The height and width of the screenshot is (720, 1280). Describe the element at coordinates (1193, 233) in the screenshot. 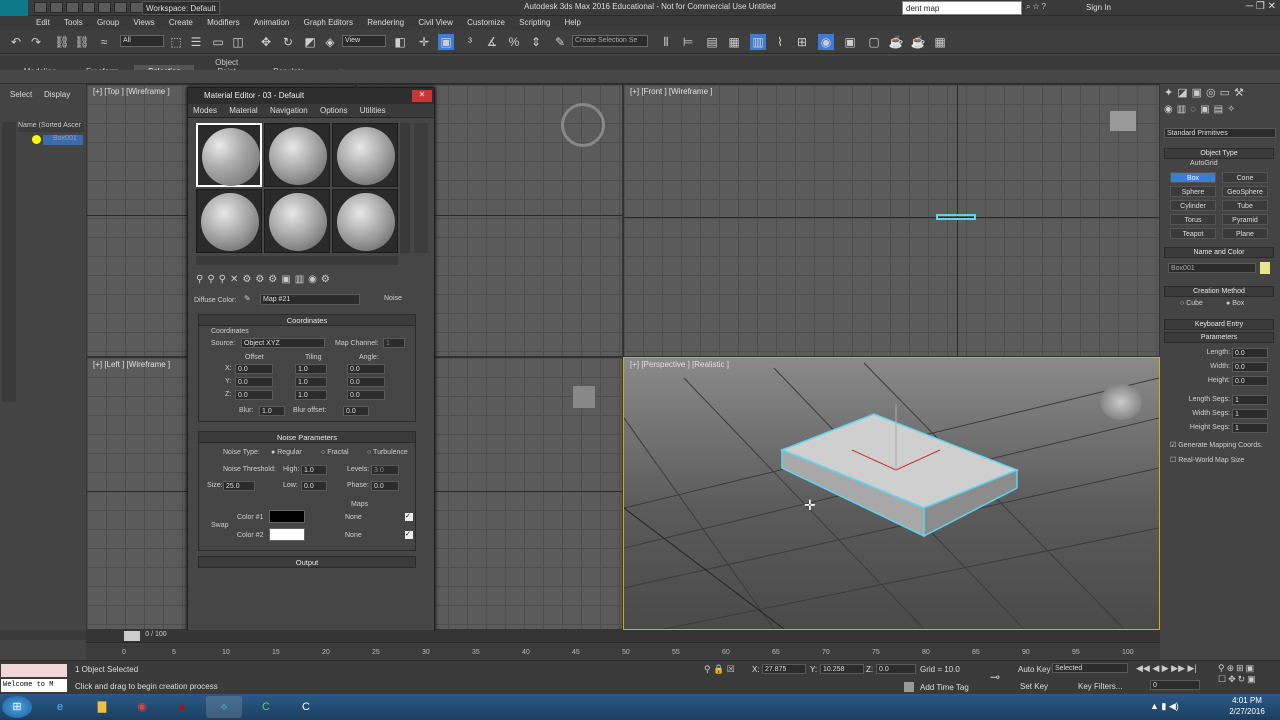

I see `teapot-button: Teapot` at that location.